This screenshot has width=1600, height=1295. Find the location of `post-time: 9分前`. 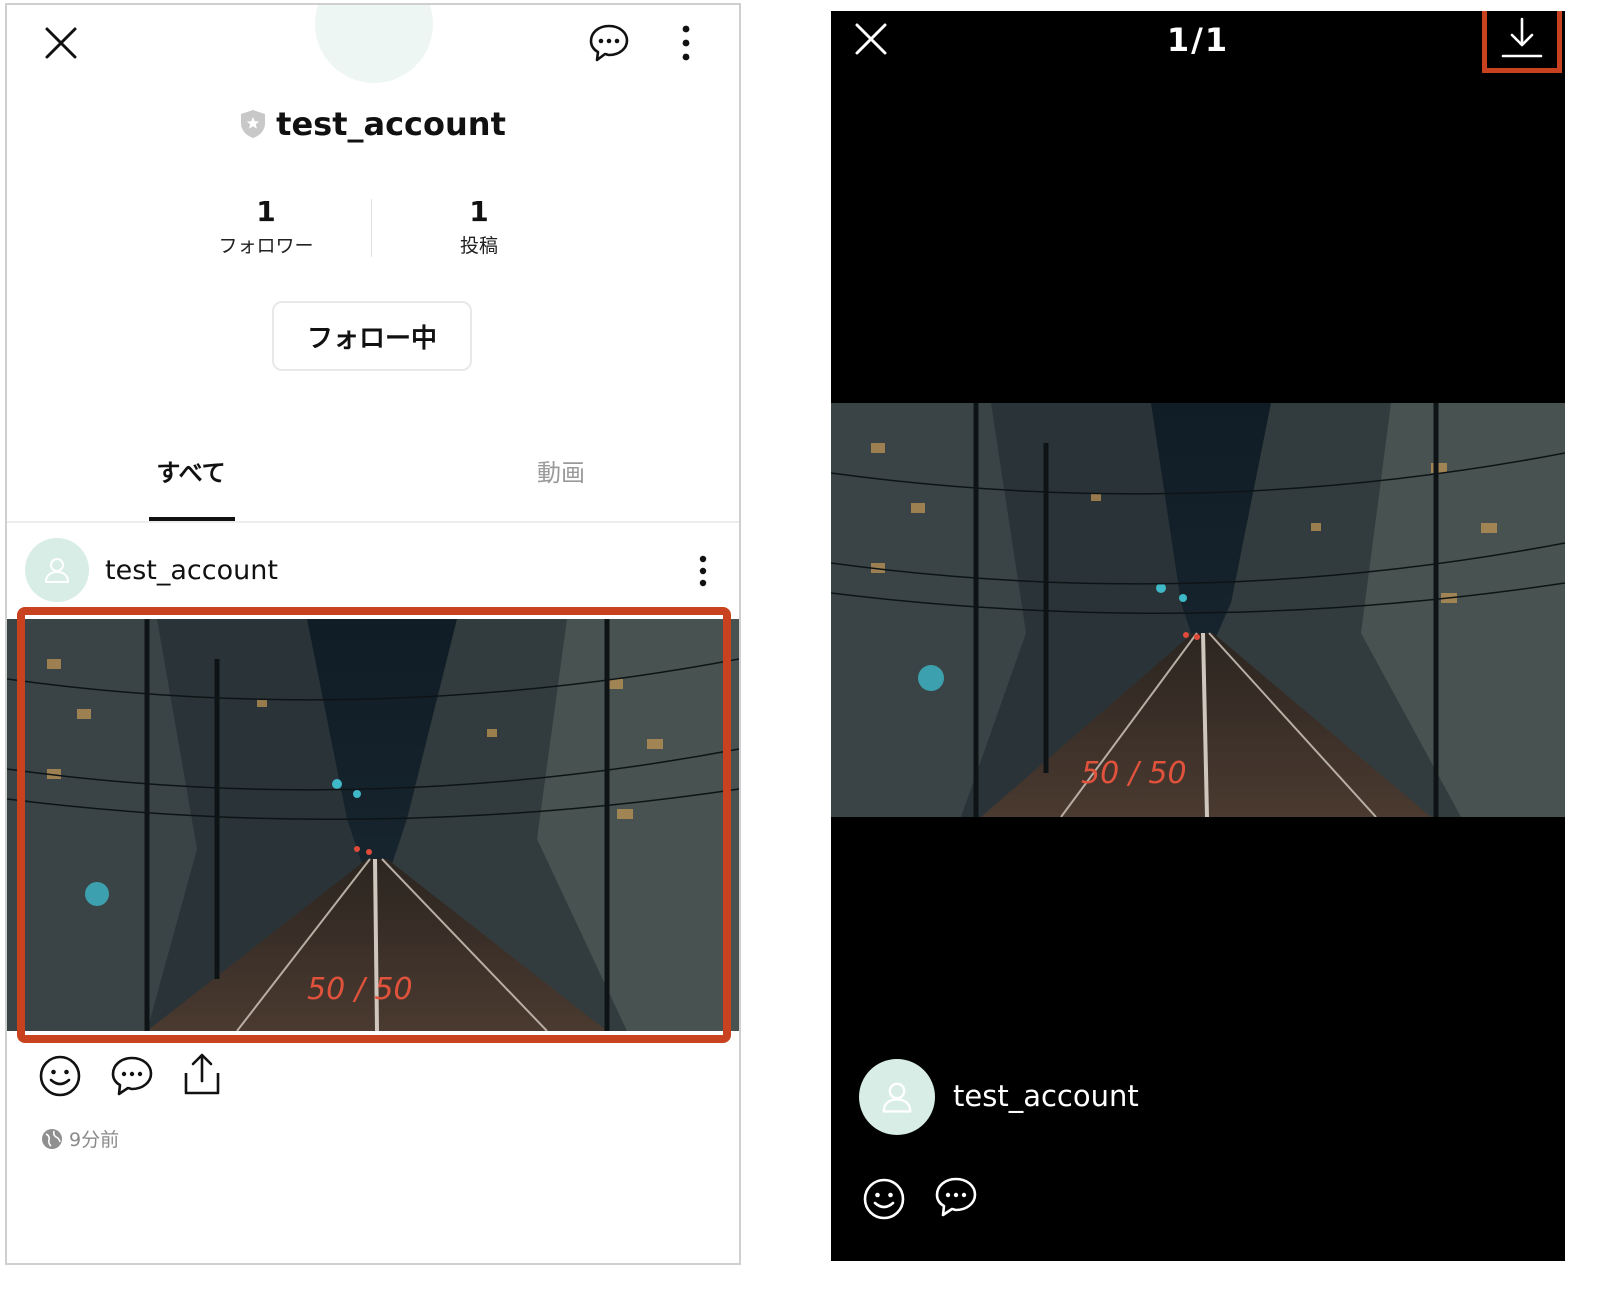

post-time: 9分前 is located at coordinates (80, 1138).